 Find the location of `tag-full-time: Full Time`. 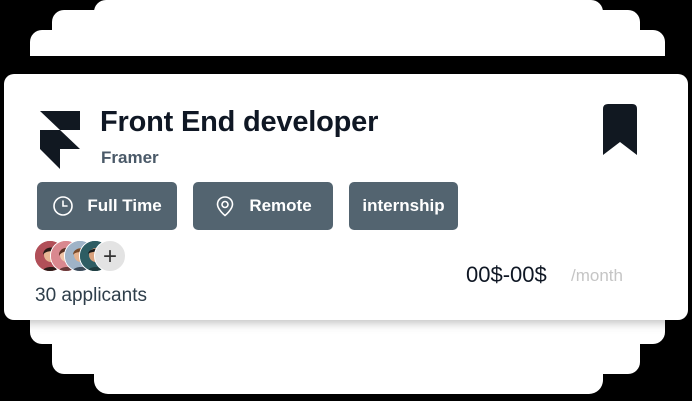

tag-full-time: Full Time is located at coordinates (107, 206).